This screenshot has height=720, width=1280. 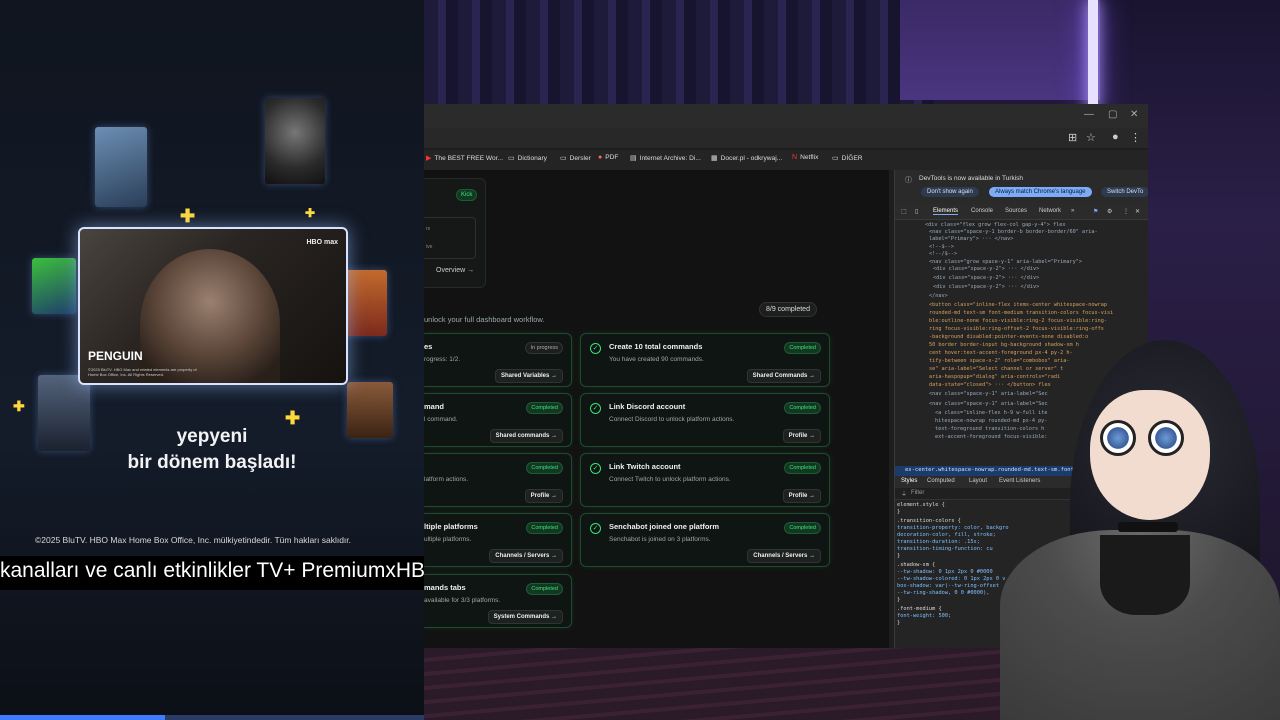 What do you see at coordinates (916, 211) in the screenshot?
I see `device-icon: ▯` at bounding box center [916, 211].